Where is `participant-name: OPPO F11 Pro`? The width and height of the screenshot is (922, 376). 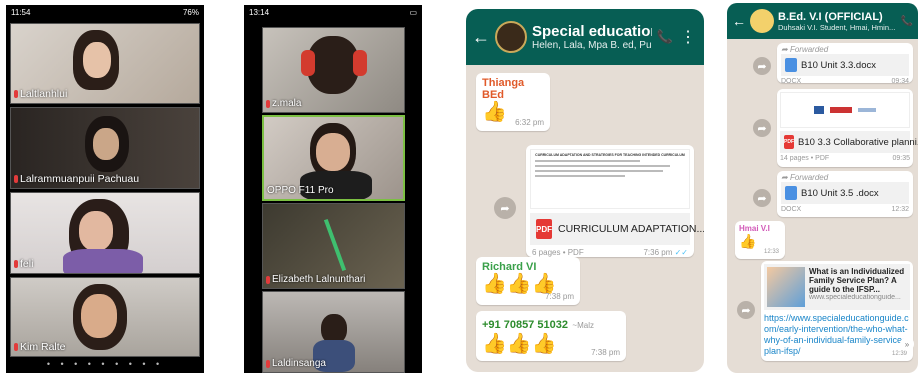
participant-name: OPPO F11 Pro is located at coordinates (300, 190).